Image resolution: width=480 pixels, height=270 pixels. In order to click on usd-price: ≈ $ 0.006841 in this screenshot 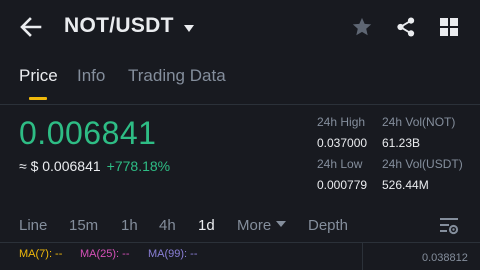, I will do `click(60, 166)`.